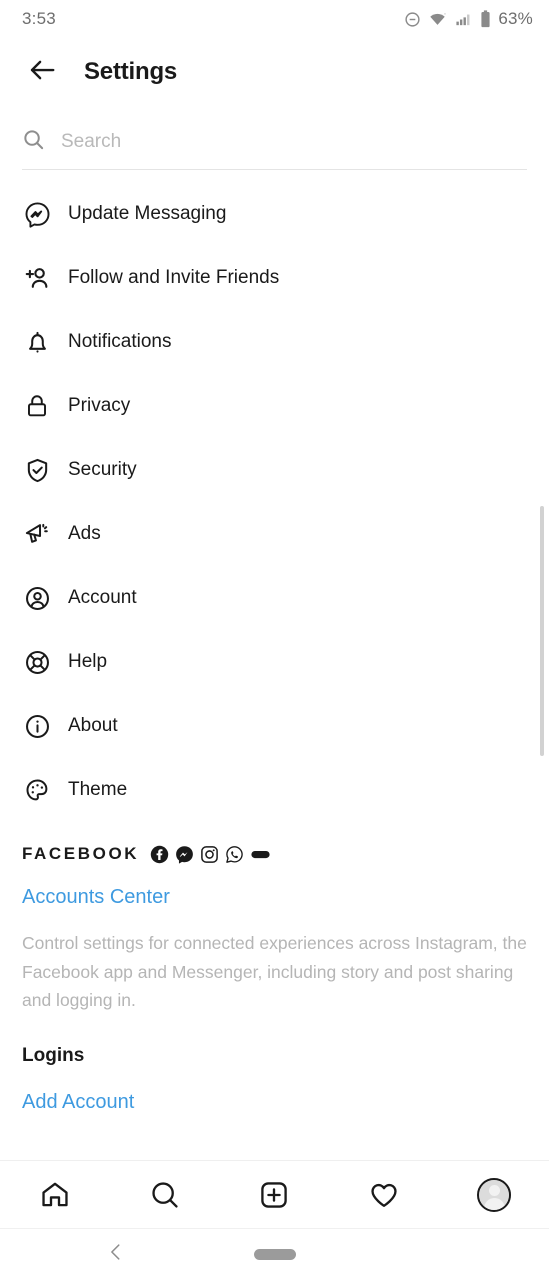  What do you see at coordinates (437, 19) in the screenshot?
I see `wifi-icon` at bounding box center [437, 19].